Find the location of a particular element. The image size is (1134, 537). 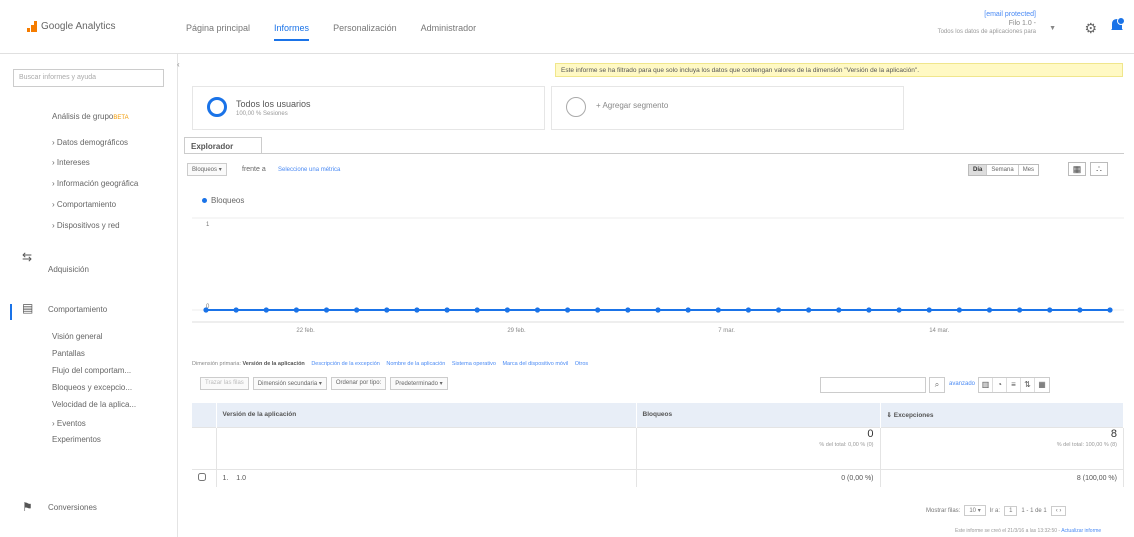

sidebar-item-cohort: Análisis de grupoBETA is located at coordinates (90, 116).